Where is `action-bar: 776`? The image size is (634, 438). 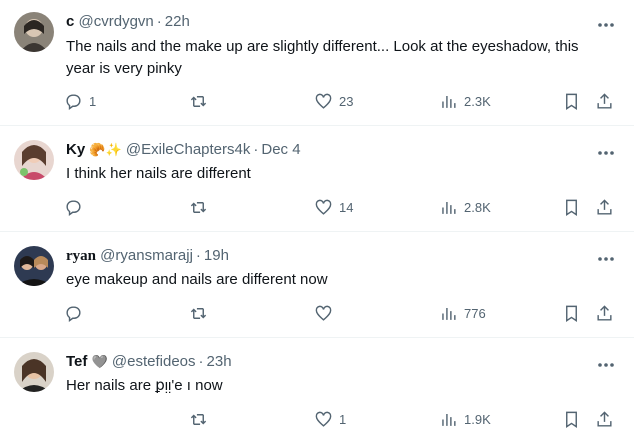
action-bar: 776 is located at coordinates (317, 315).